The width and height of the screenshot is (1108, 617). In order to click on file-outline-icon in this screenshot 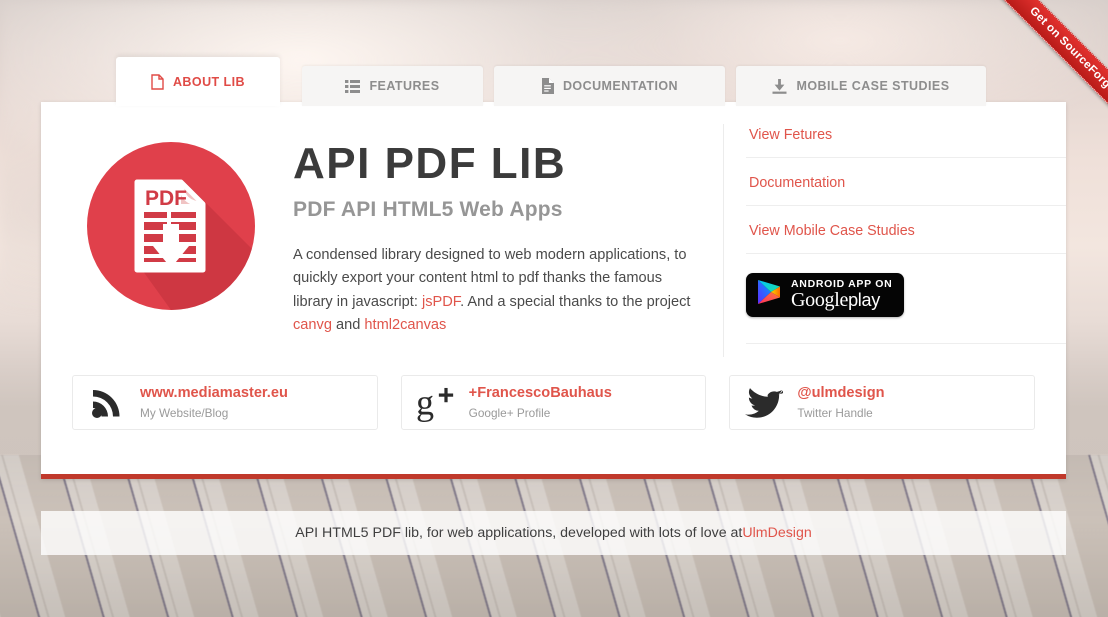, I will do `click(157, 81)`.